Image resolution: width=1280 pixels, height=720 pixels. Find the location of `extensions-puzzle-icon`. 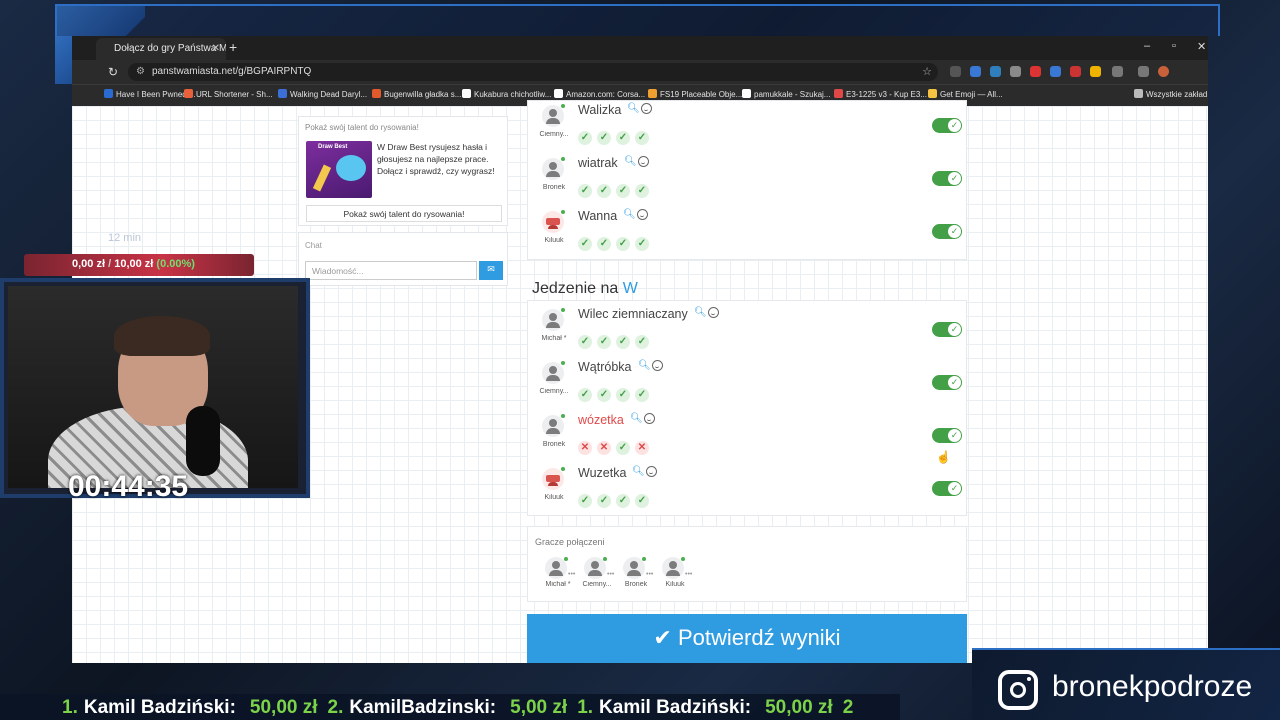

extensions-puzzle-icon is located at coordinates (1117, 71).